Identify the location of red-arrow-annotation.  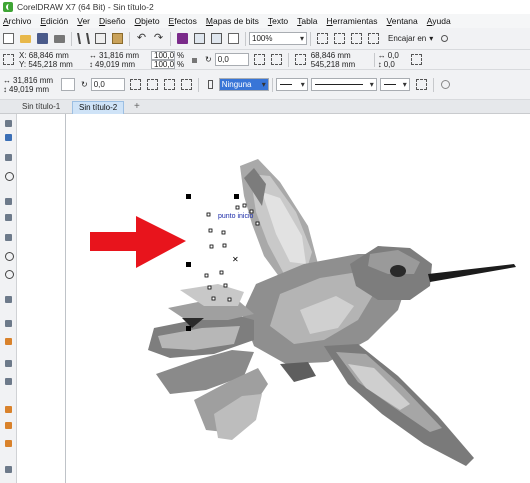
(138, 242).